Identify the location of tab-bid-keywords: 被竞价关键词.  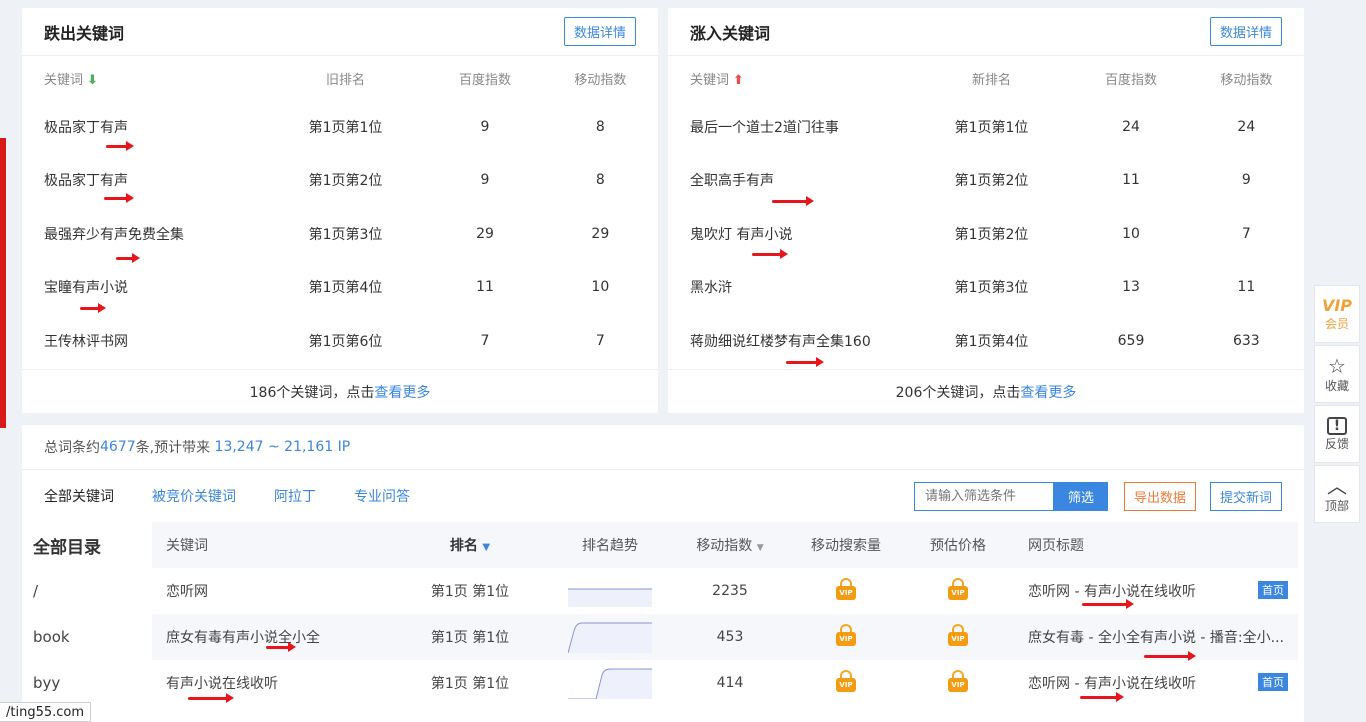
(194, 496).